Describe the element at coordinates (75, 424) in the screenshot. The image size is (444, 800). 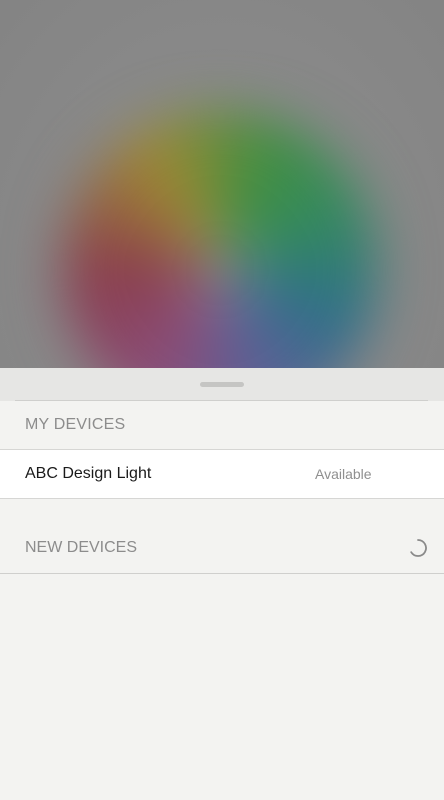
I see `my-devices-title: MY DEVICES` at that location.